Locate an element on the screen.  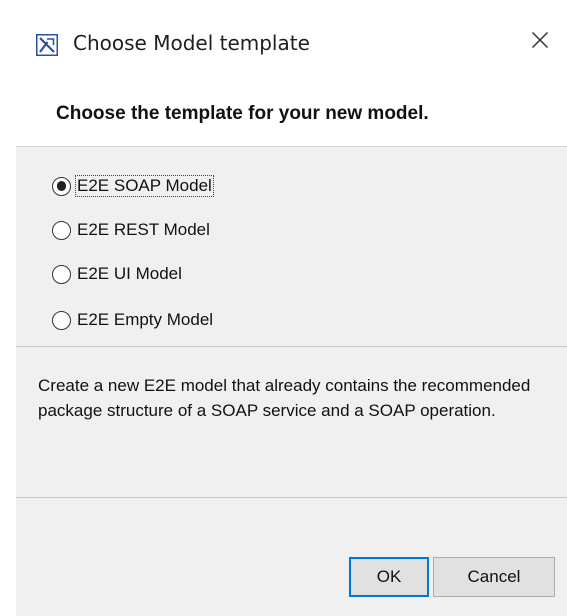
close-icon is located at coordinates (540, 42).